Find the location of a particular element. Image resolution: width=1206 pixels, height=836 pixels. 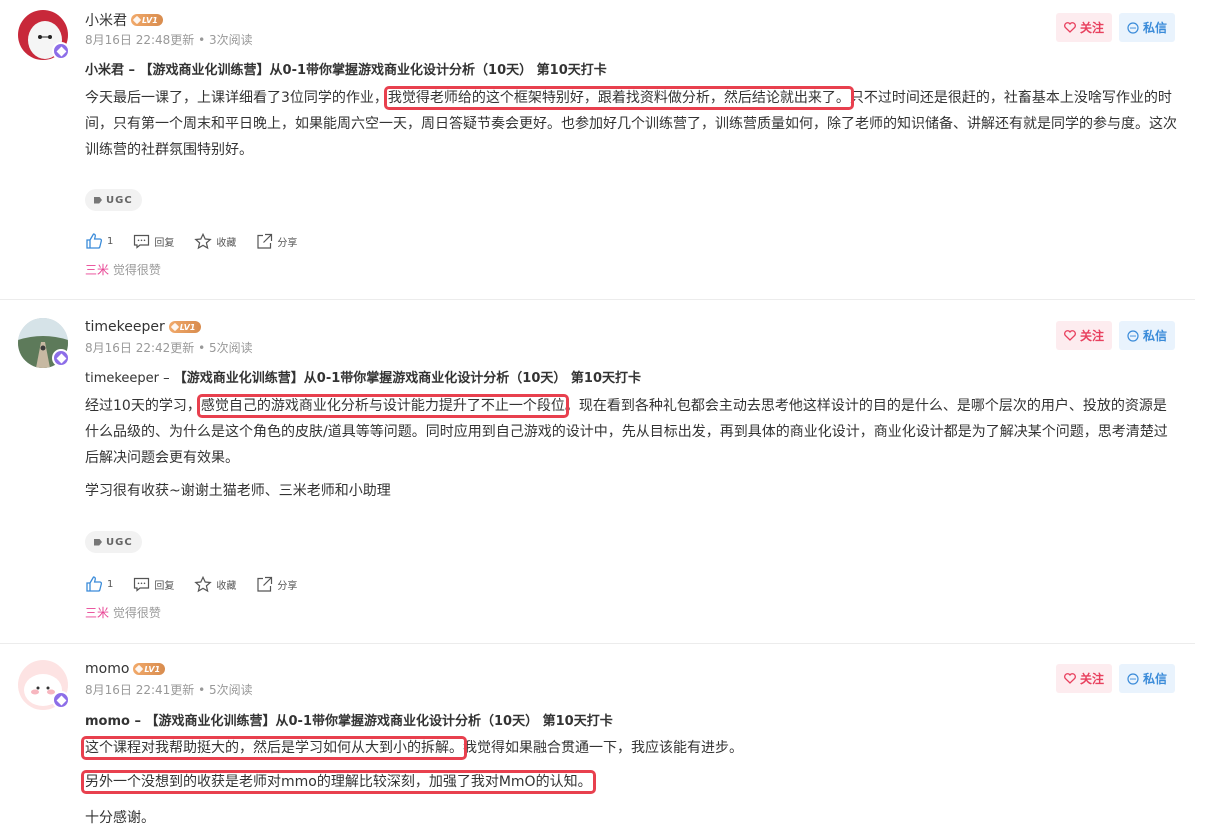

username-text: timekeeper is located at coordinates (125, 327).